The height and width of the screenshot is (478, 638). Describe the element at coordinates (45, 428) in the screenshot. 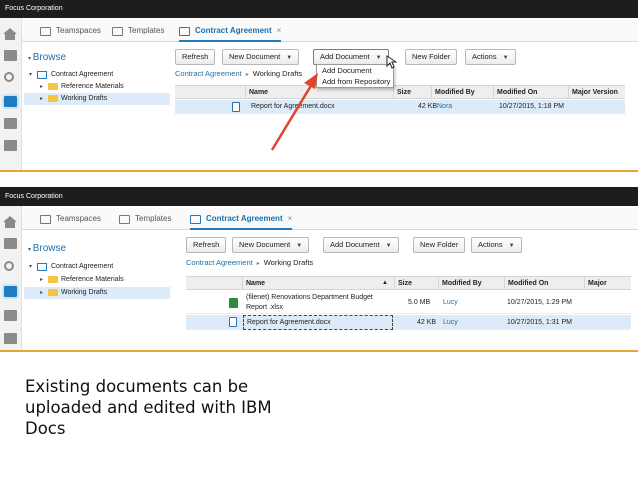

I see `caption-line: Docs` at that location.